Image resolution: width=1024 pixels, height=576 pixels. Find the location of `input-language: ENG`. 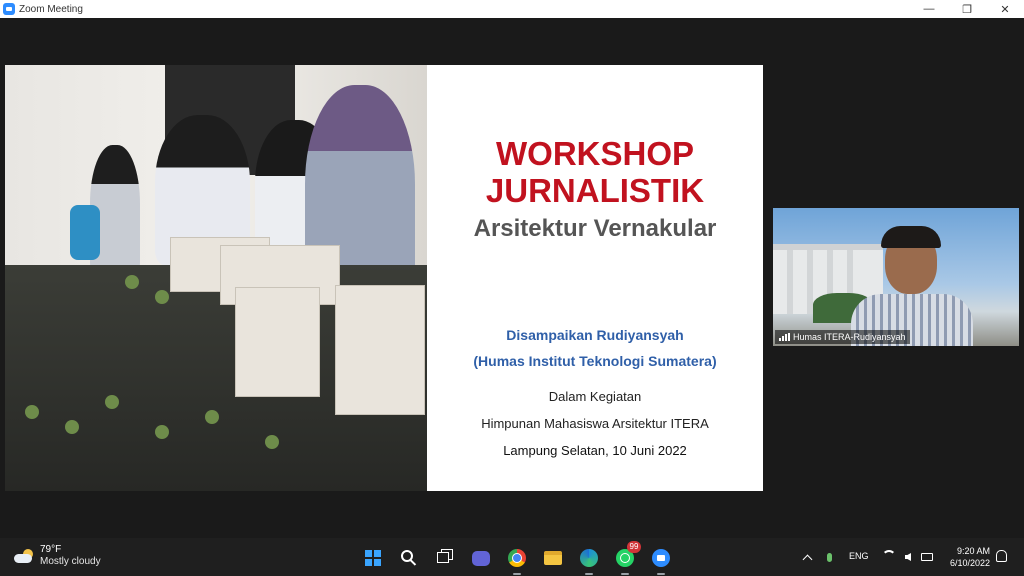

input-language: ENG is located at coordinates (859, 556).